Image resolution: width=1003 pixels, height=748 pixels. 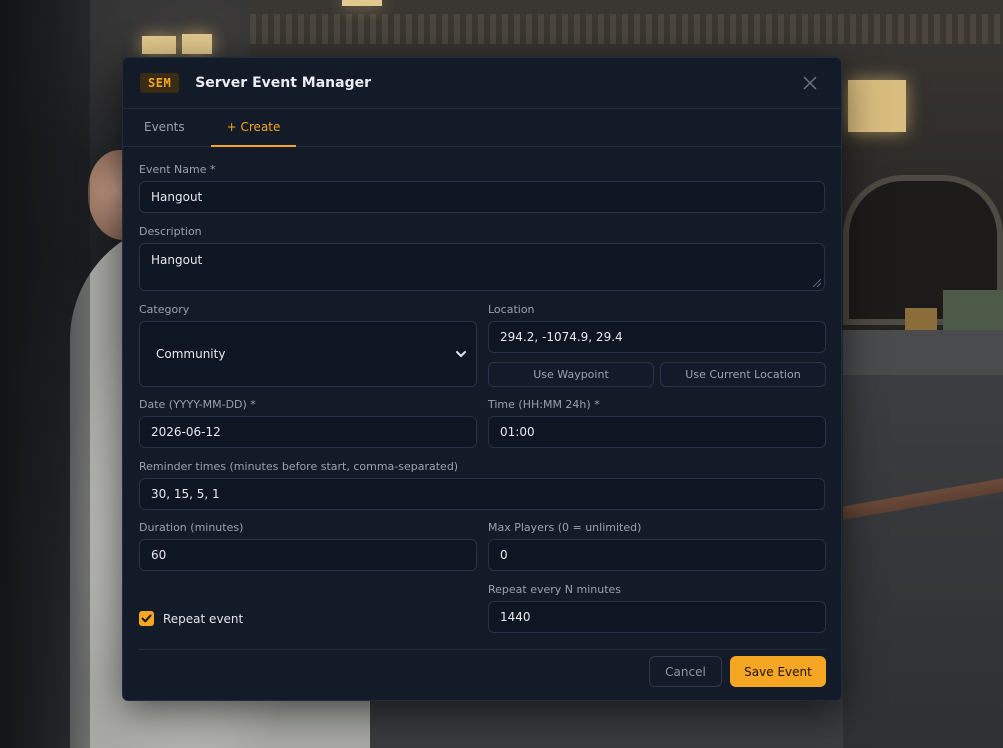 What do you see at coordinates (164, 128) in the screenshot?
I see `tab-events: Events` at bounding box center [164, 128].